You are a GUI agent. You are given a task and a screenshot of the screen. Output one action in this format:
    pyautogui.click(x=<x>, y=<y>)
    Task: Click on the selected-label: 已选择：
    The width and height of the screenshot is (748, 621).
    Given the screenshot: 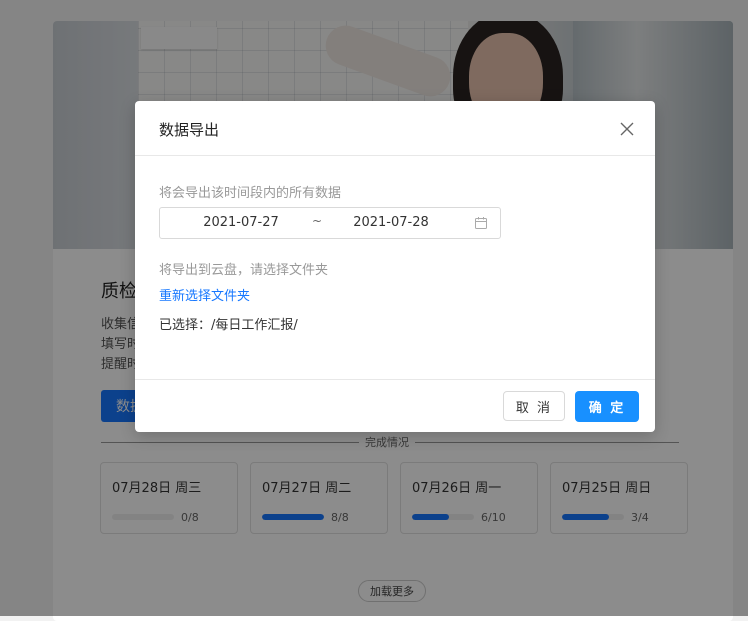 What is the action you would take?
    pyautogui.click(x=185, y=325)
    